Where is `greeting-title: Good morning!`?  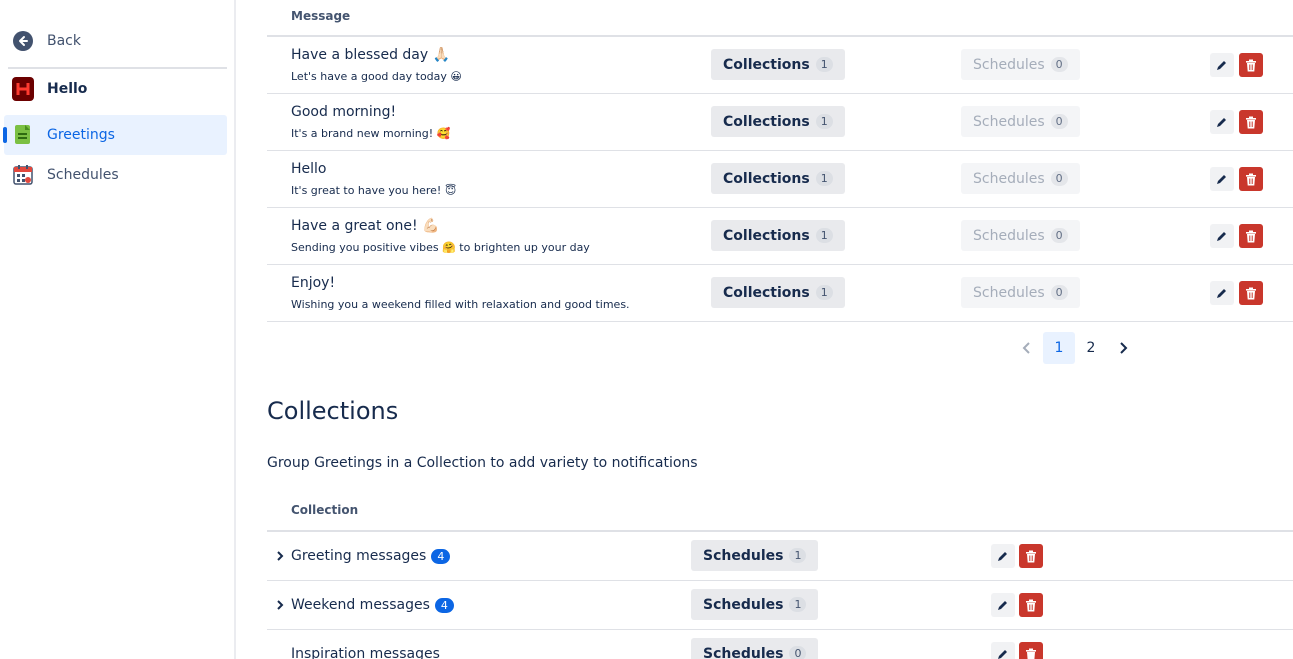
greeting-title: Good morning! is located at coordinates (344, 112).